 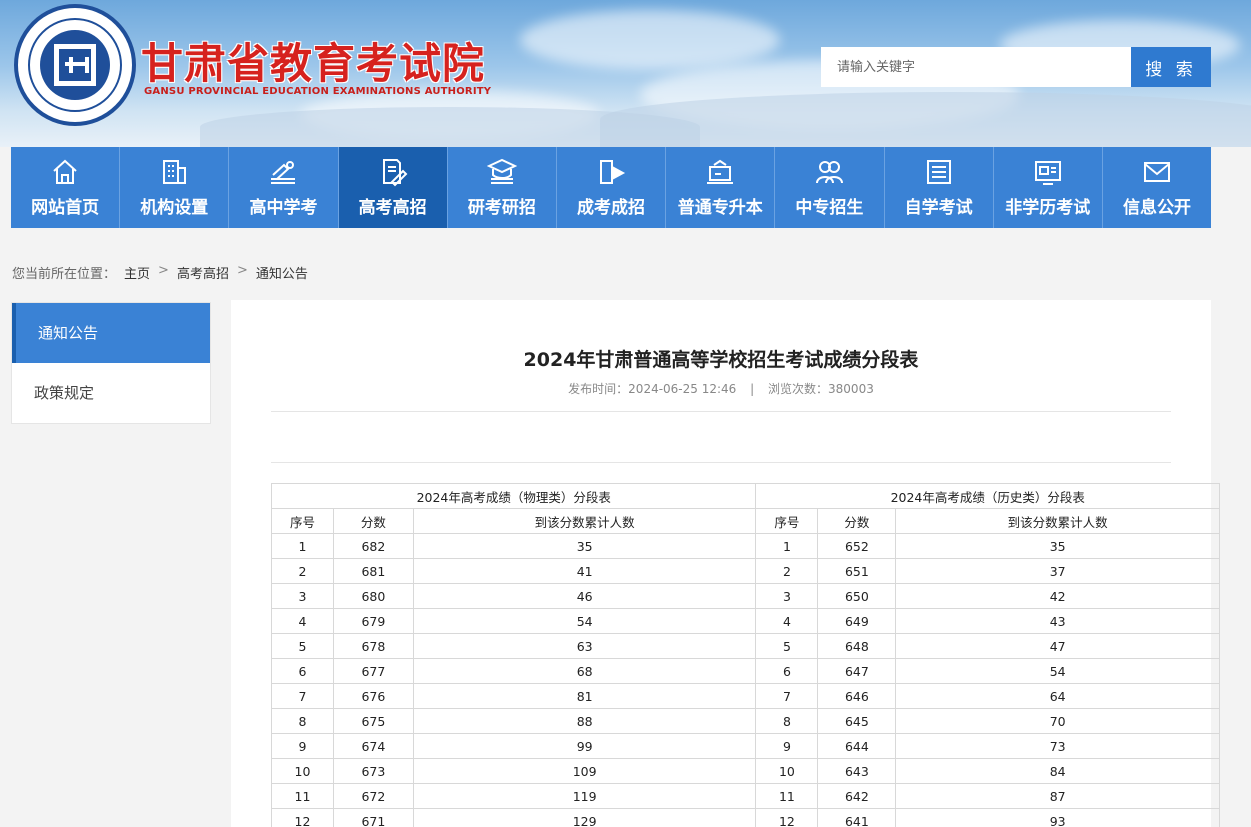 I want to click on table-cell: 2, so click(x=787, y=571).